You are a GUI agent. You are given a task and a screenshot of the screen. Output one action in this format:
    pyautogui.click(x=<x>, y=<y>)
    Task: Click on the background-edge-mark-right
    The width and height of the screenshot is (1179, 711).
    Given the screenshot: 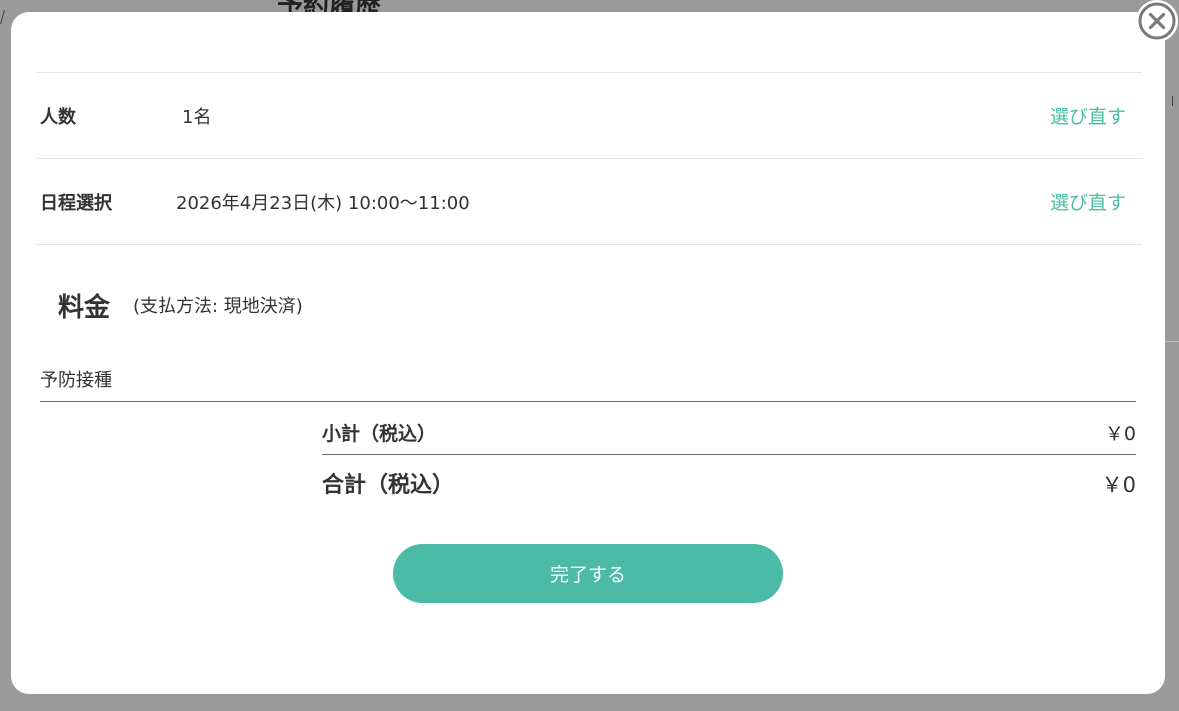 What is the action you would take?
    pyautogui.click(x=1175, y=101)
    